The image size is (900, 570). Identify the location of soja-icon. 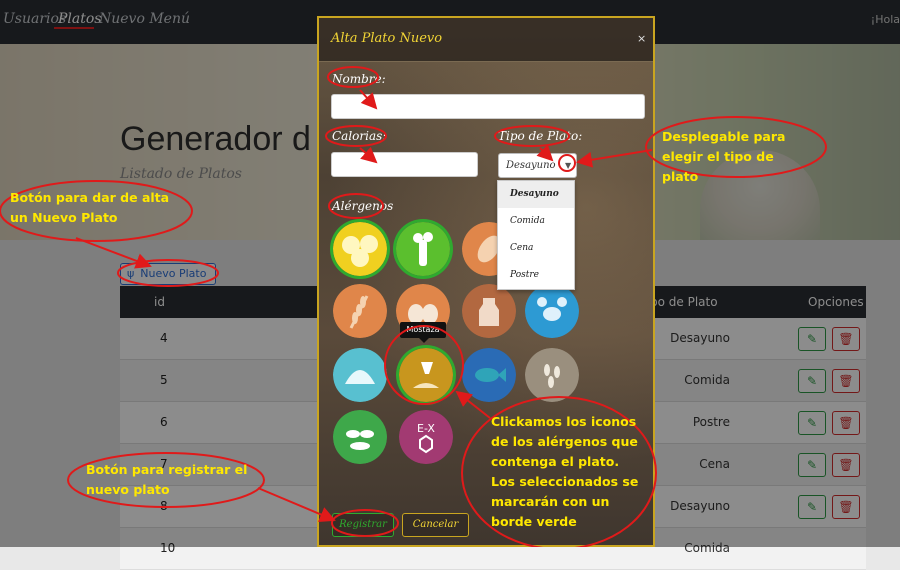
(360, 437).